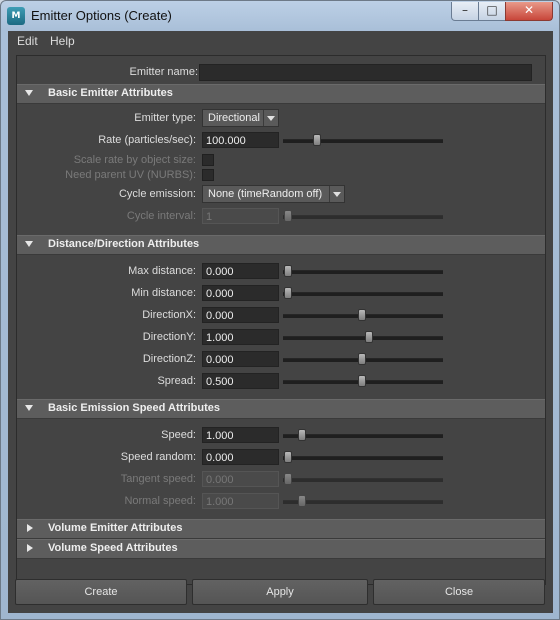 The width and height of the screenshot is (560, 620). Describe the element at coordinates (178, 435) in the screenshot. I see `speed-label: Speed:` at that location.